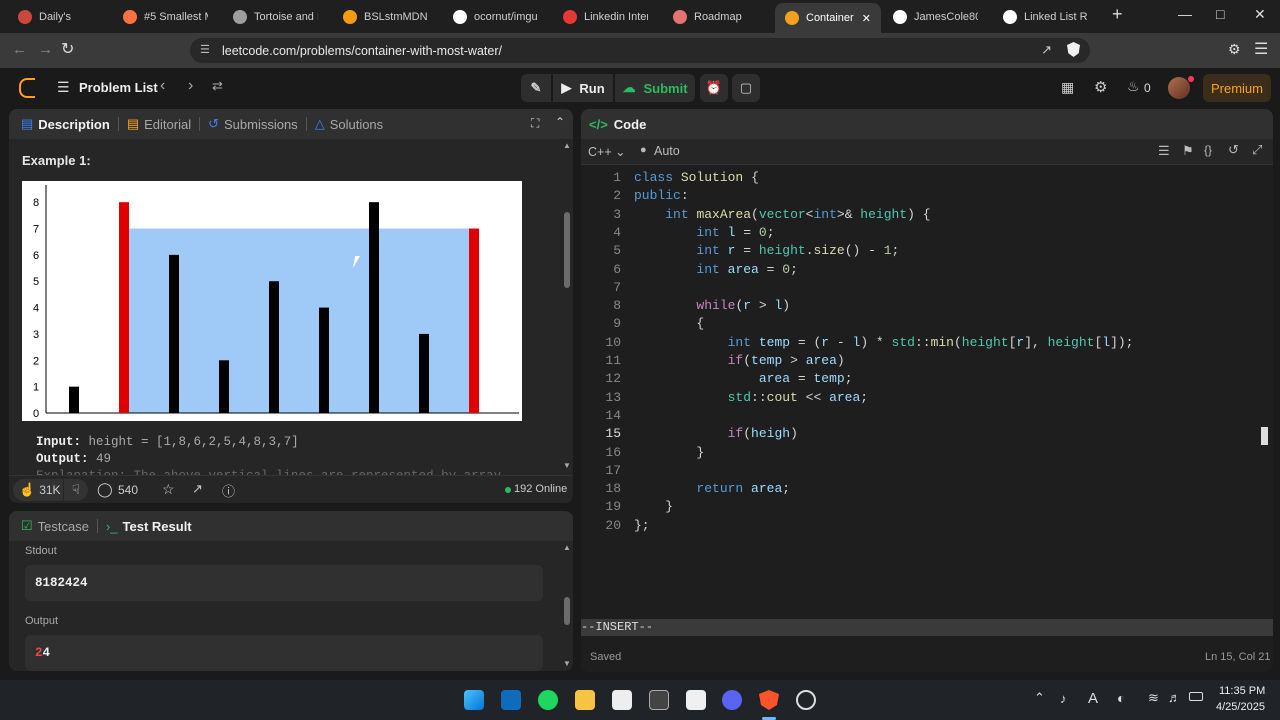 This screenshot has height=720, width=1280. Describe the element at coordinates (76, 490) in the screenshot. I see `dislike-button: ☟` at that location.